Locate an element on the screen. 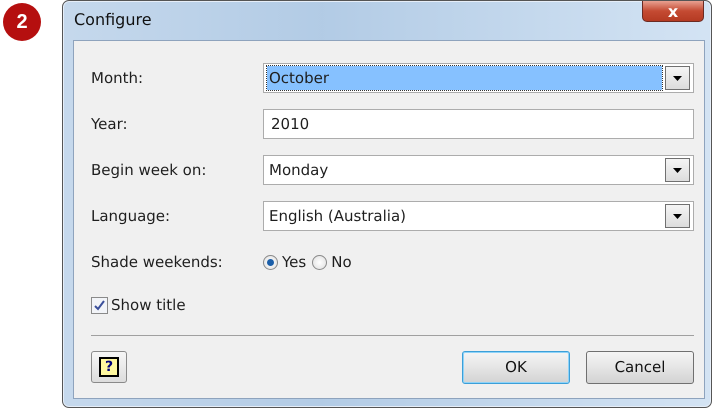 Image resolution: width=718 pixels, height=410 pixels. field-label: Shade weekends: is located at coordinates (157, 262).